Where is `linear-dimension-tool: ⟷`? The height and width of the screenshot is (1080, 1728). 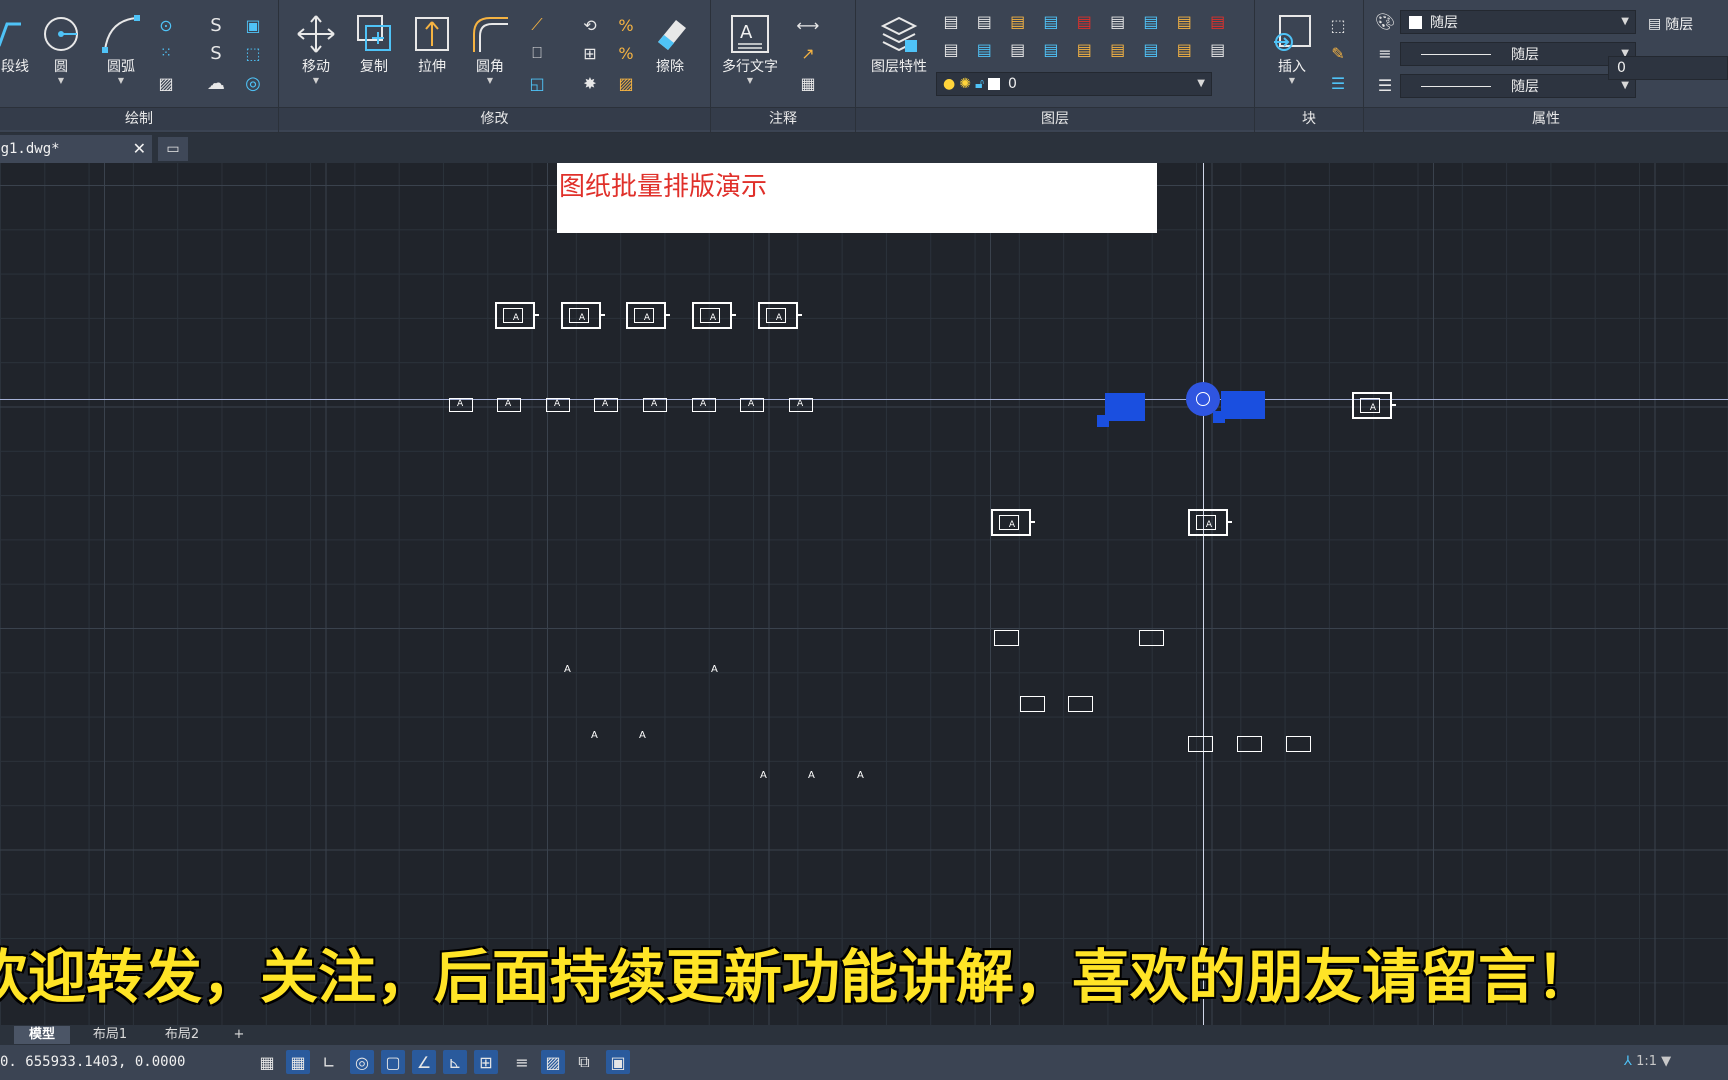
linear-dimension-tool: ⟷ is located at coordinates (808, 25).